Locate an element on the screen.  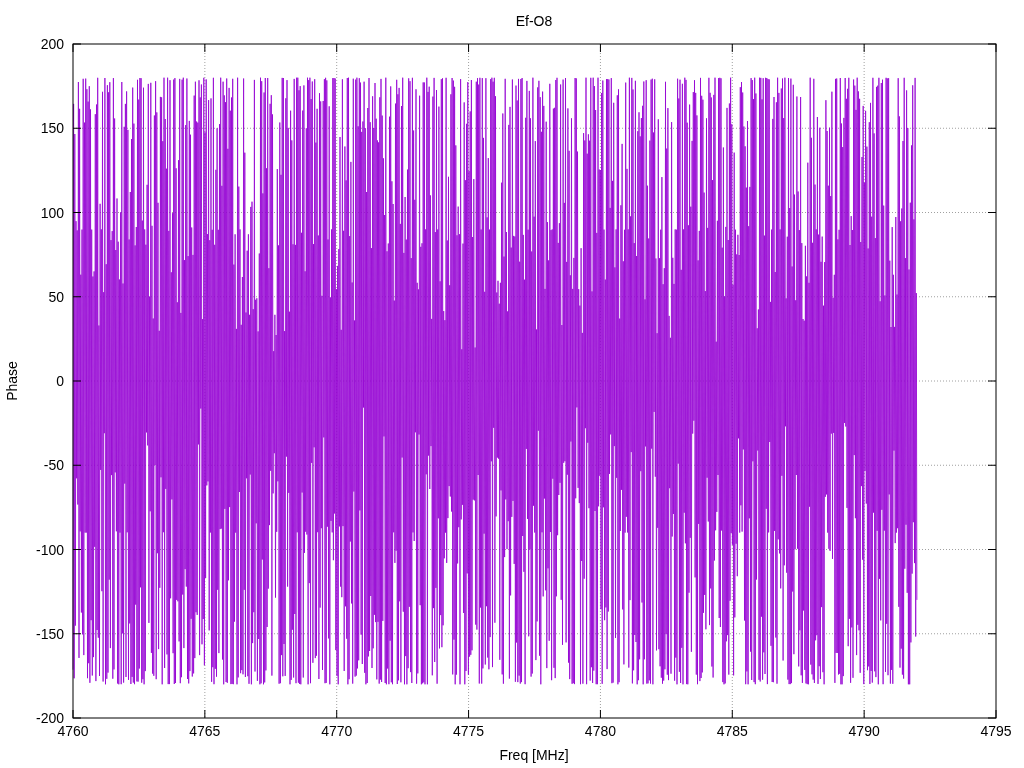
axis-label: Phase is located at coordinates (12, 381).